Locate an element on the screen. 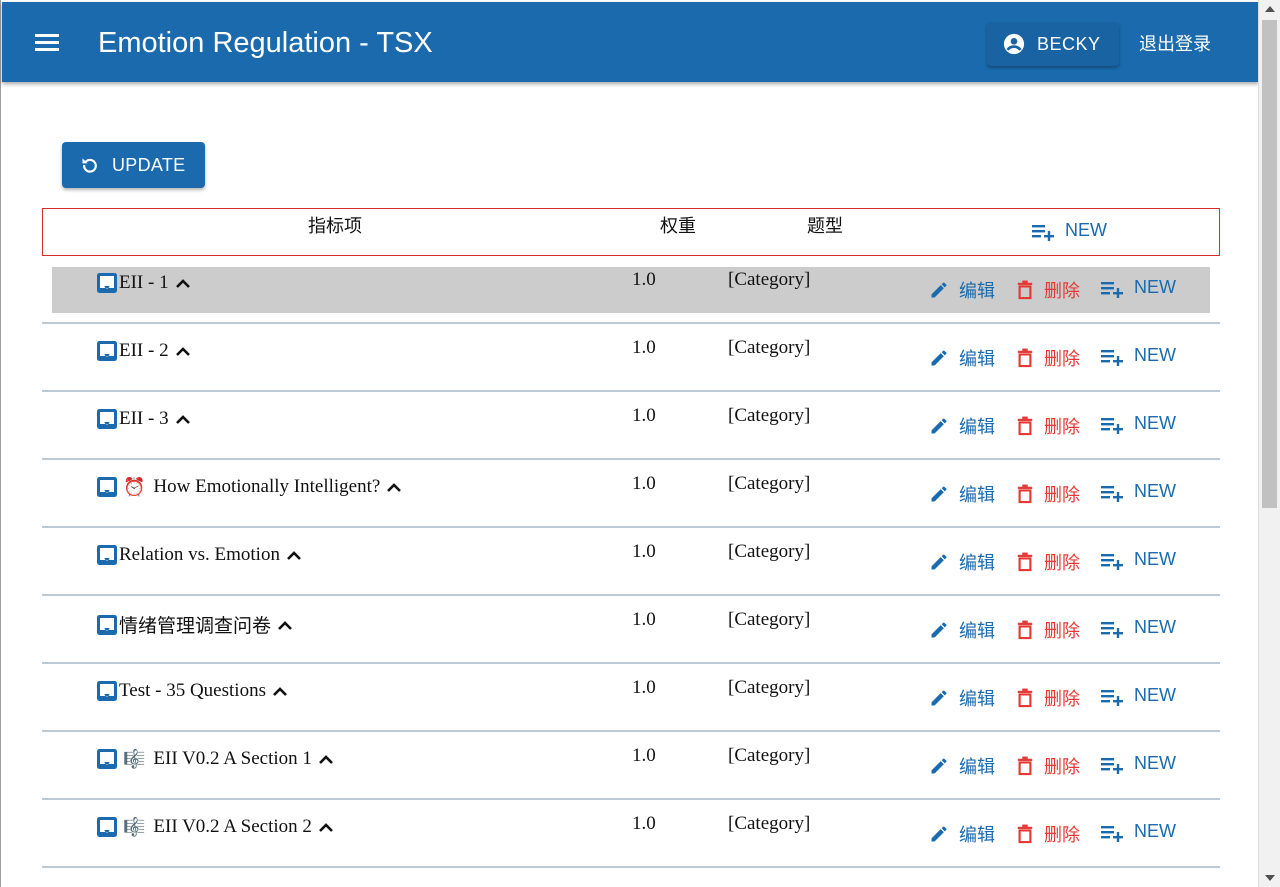 This screenshot has height=887, width=1280. row-emoji: ⏰ is located at coordinates (134, 487).